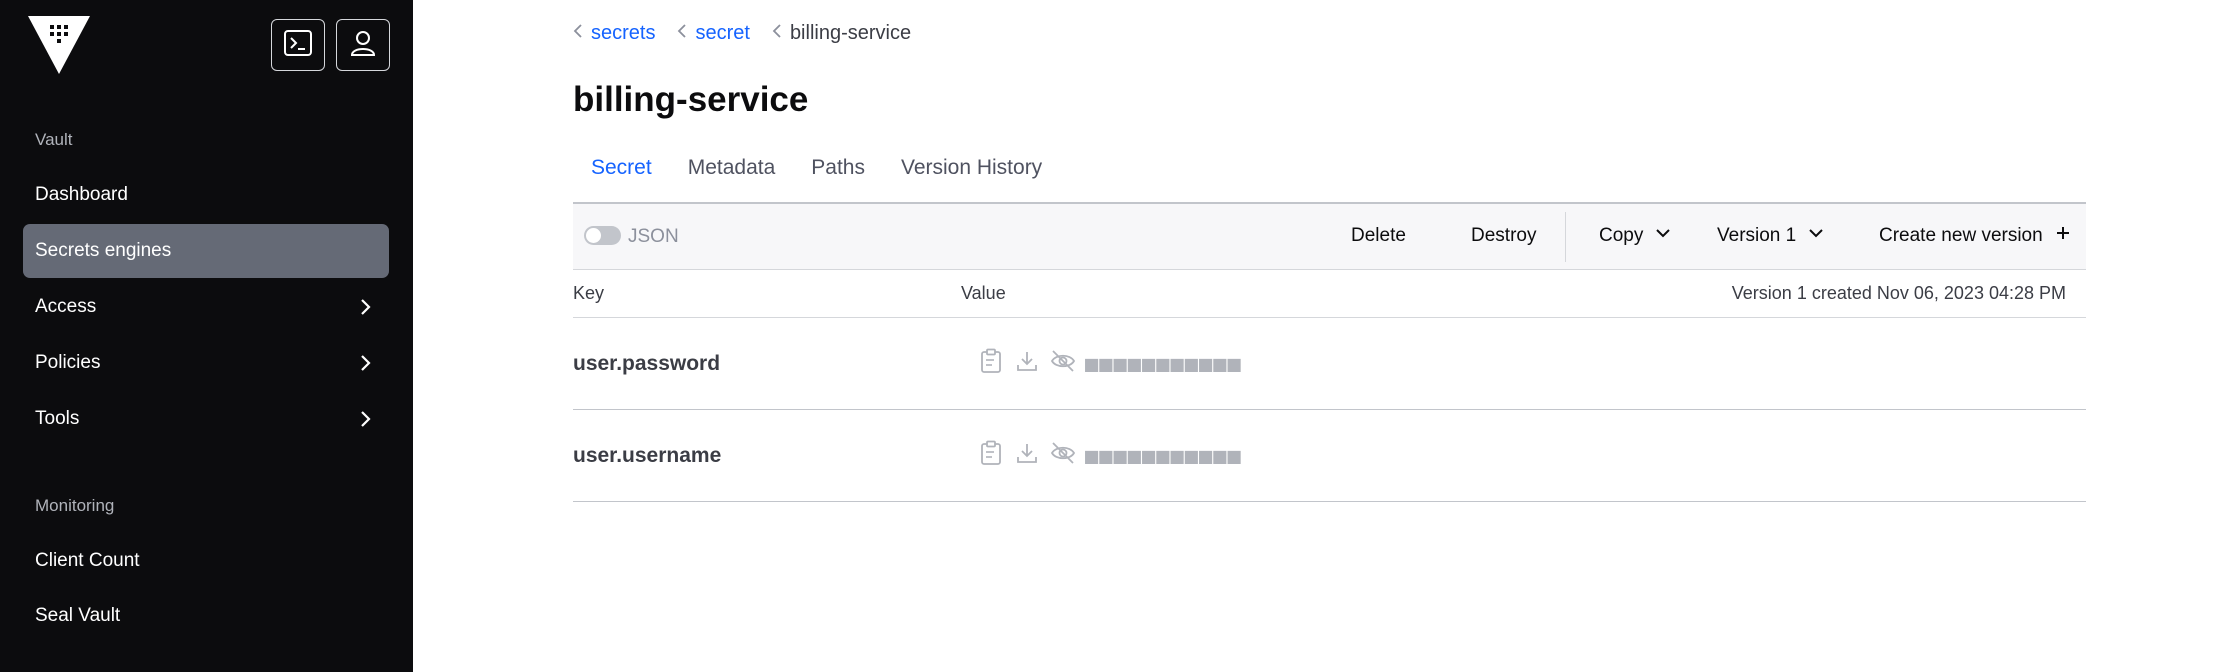 This screenshot has width=2238, height=672. I want to click on destroy-button: Destroy, so click(1503, 236).